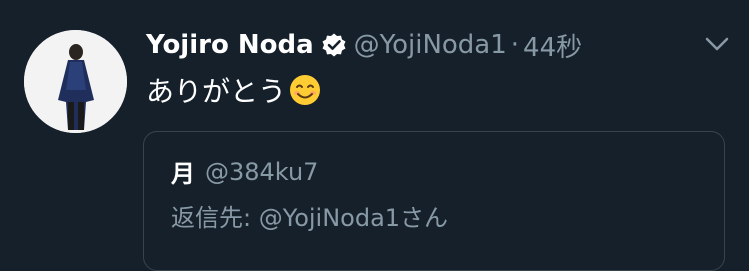 The height and width of the screenshot is (271, 749). Describe the element at coordinates (353, 218) in the screenshot. I see `reply-to-handle: @YojiNoda1さん` at that location.